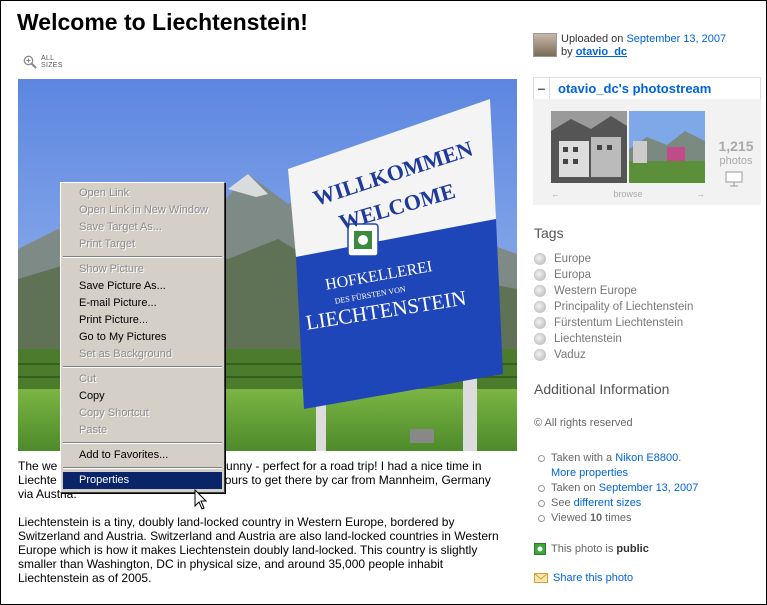  What do you see at coordinates (88, 379) in the screenshot?
I see `menu-item-cut: Cut` at bounding box center [88, 379].